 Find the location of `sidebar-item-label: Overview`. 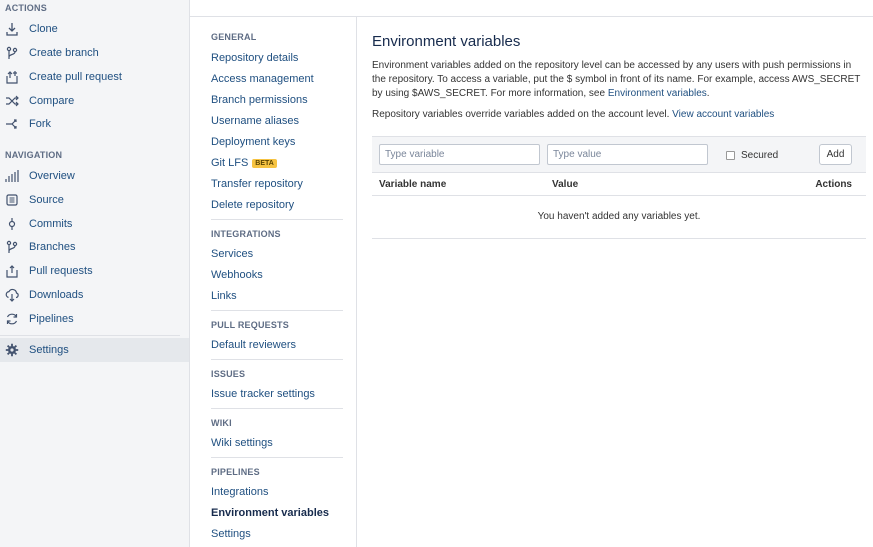

sidebar-item-label: Overview is located at coordinates (52, 176).